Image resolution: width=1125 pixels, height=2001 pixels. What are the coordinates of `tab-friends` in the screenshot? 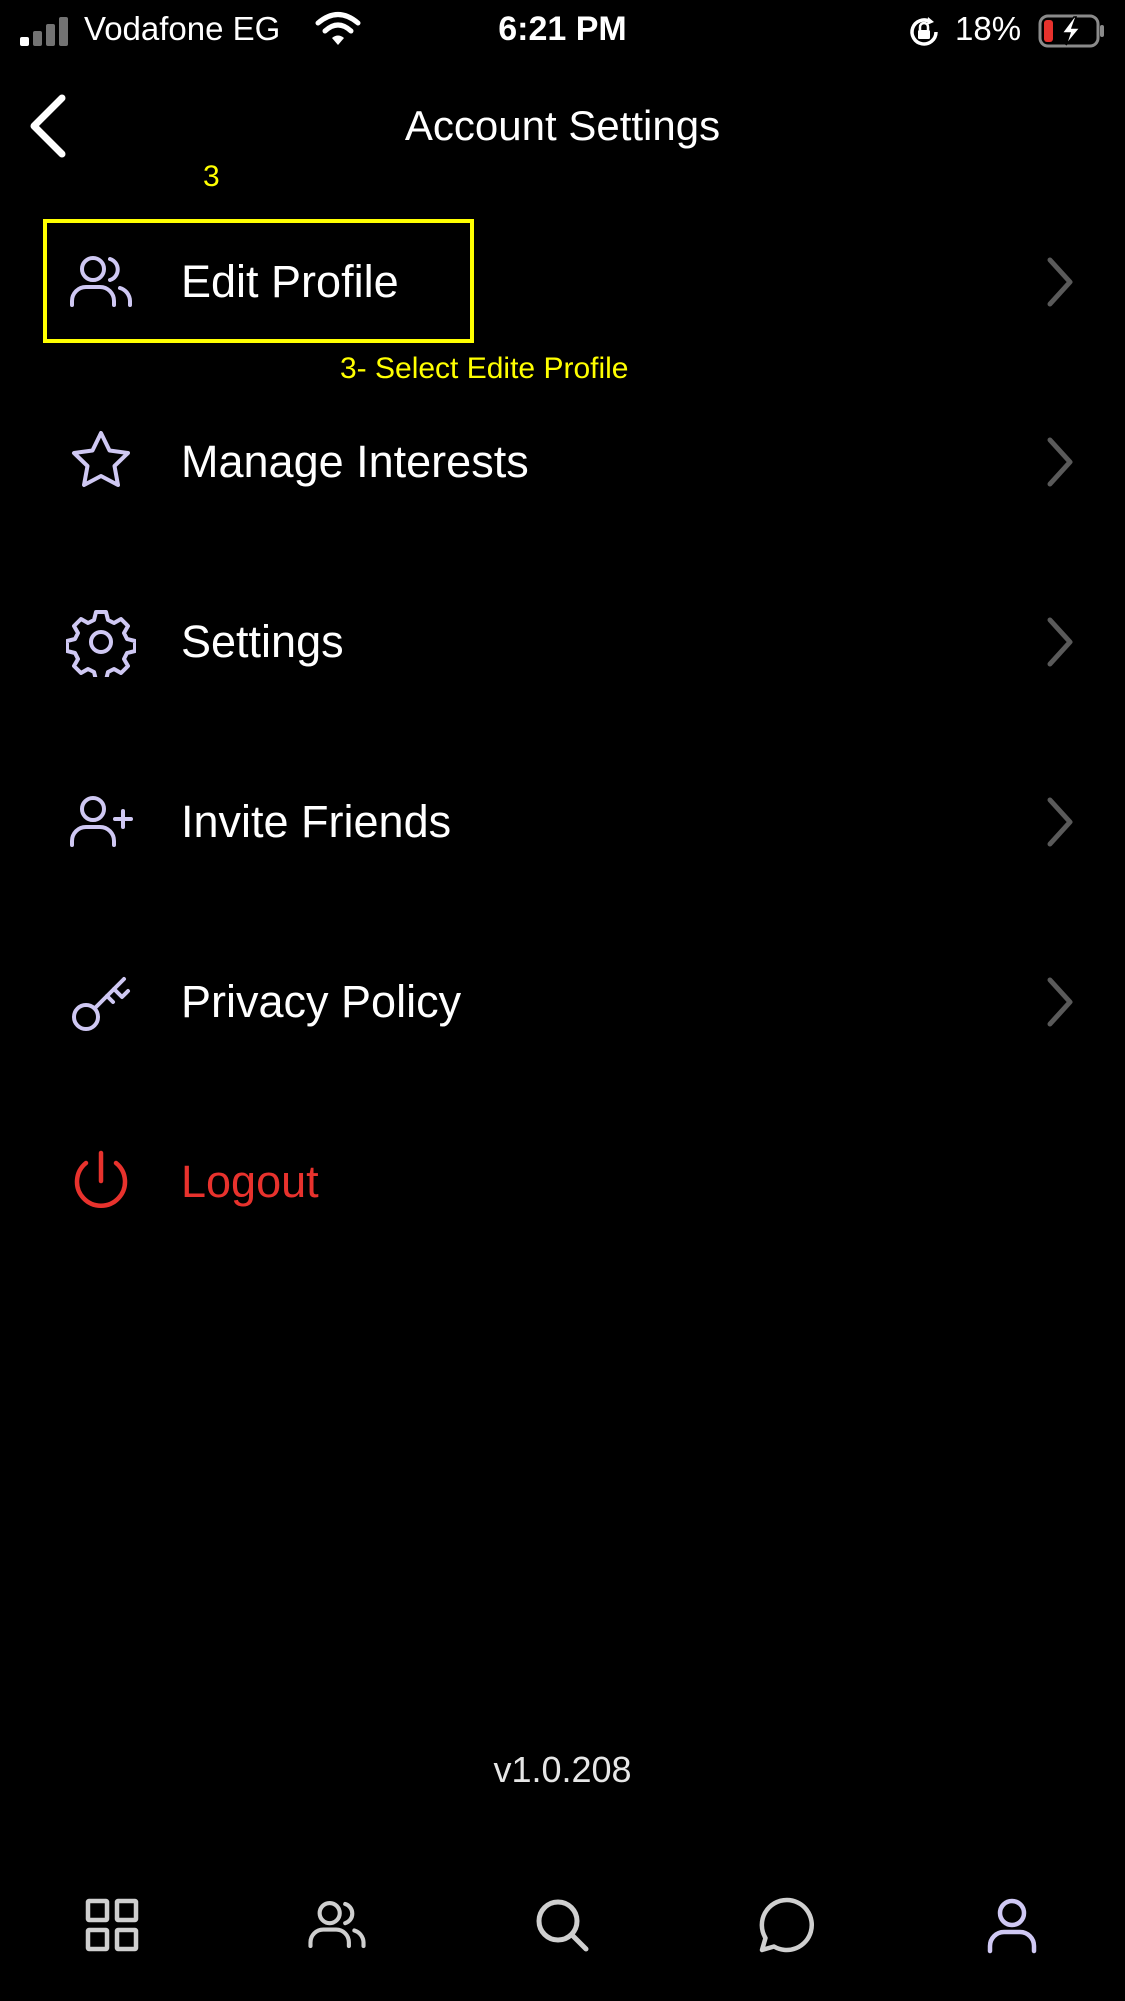 It's located at (337, 1925).